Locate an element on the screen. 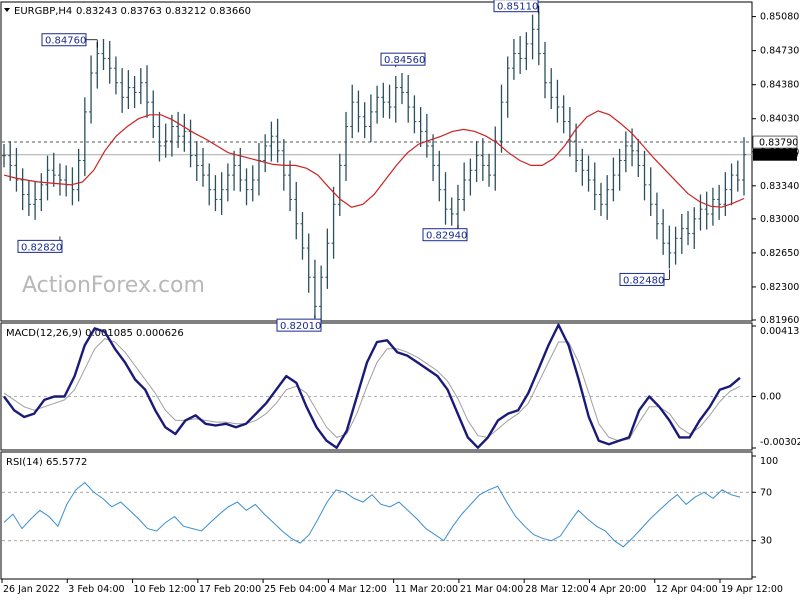 Image resolution: width=800 pixels, height=600 pixels. time-tick-label: 17 Feb 20:00 is located at coordinates (230, 589).